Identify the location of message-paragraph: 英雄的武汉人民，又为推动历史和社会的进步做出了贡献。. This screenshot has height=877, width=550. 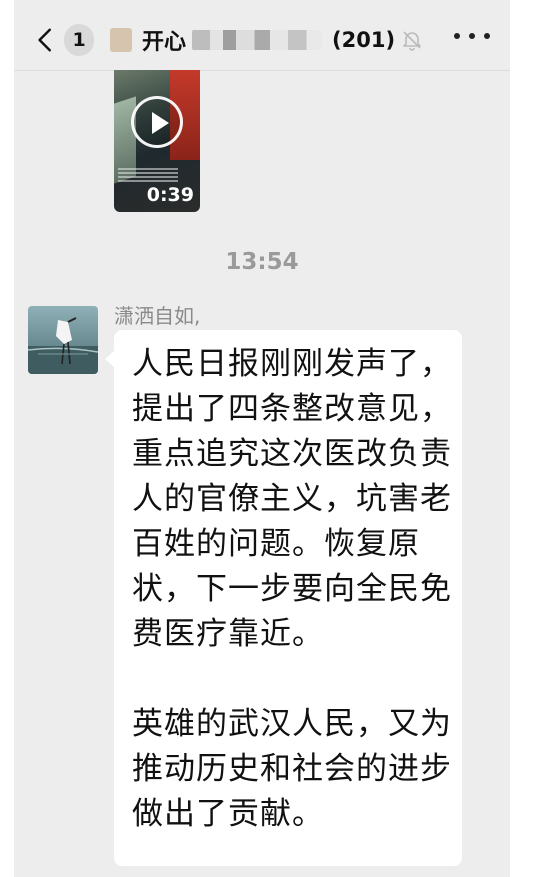
(292, 769).